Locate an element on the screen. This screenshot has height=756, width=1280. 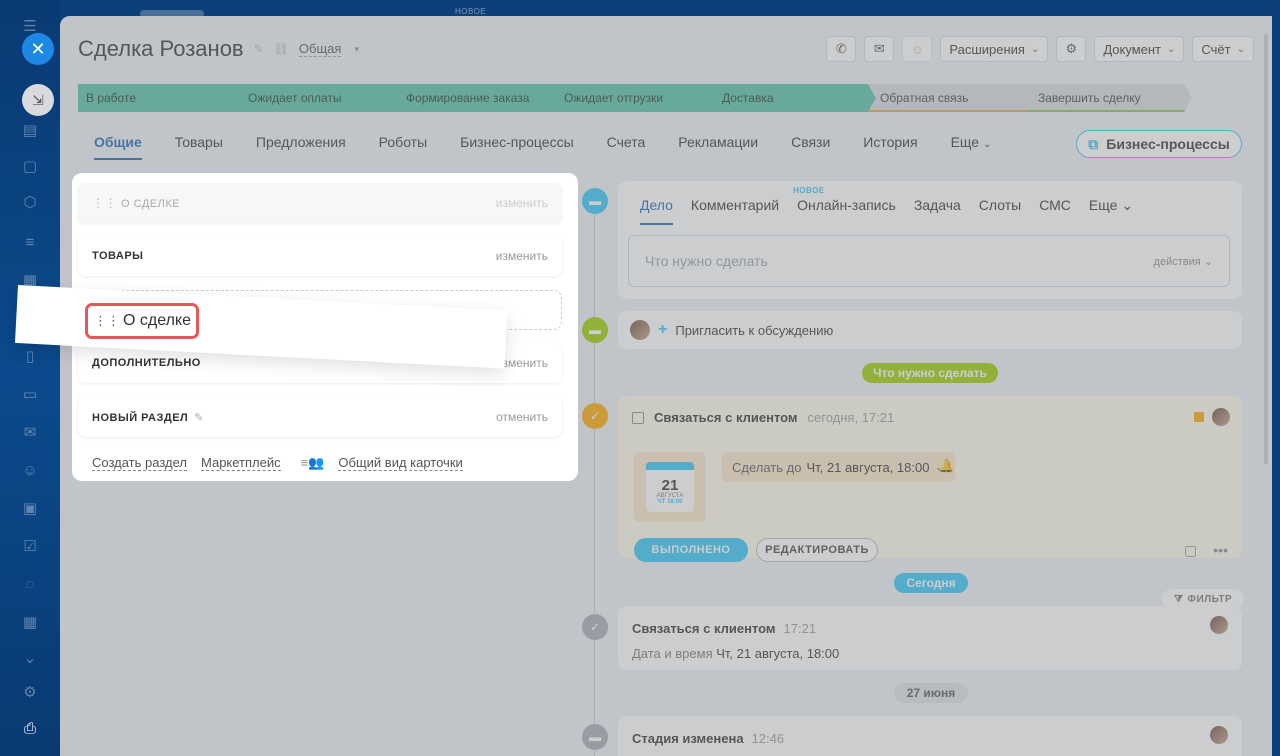
settings-button: ⚙ is located at coordinates (1071, 49).